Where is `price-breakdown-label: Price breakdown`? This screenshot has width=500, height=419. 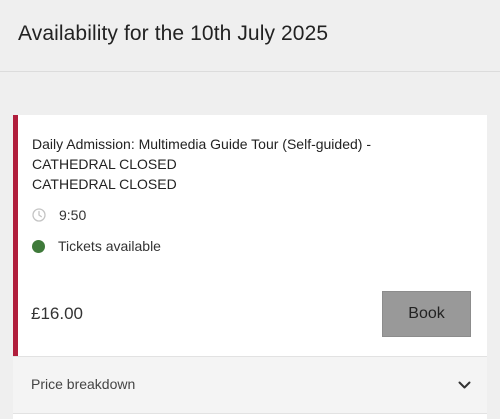
price-breakdown-label: Price breakdown is located at coordinates (83, 384).